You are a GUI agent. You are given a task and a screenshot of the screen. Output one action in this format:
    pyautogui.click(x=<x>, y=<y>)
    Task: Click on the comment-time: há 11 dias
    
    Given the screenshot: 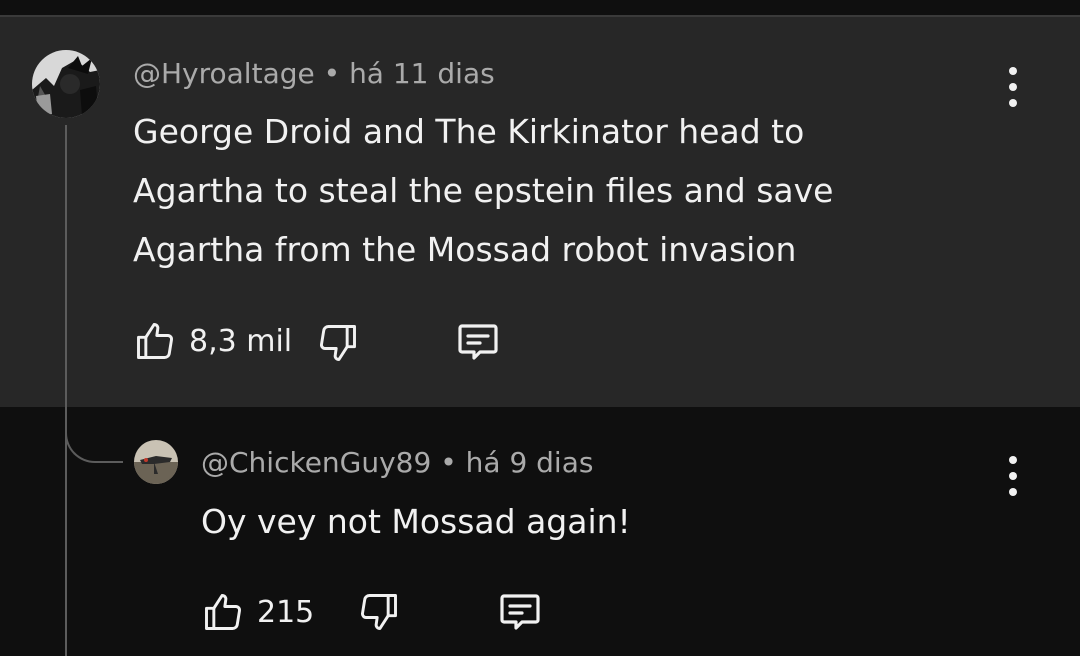 What is the action you would take?
    pyautogui.click(x=422, y=73)
    